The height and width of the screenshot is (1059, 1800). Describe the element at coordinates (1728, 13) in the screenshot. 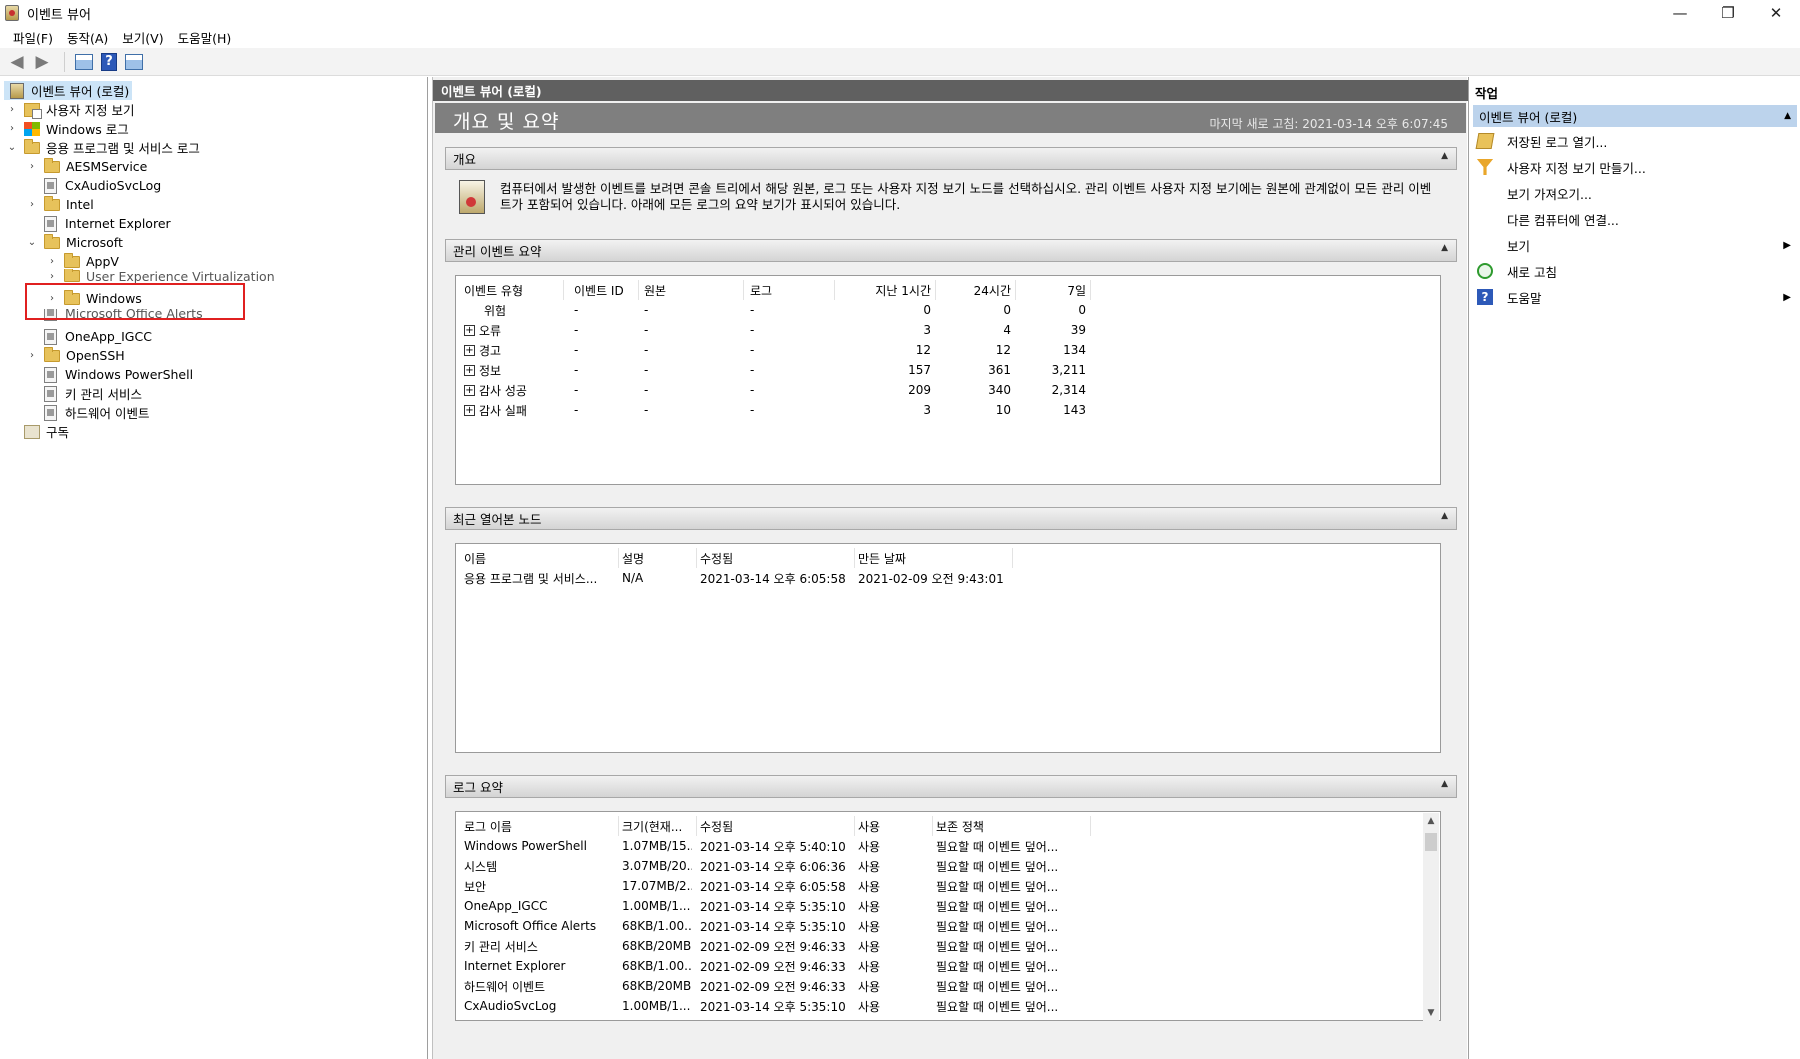

I see `restore-button: ❐` at that location.